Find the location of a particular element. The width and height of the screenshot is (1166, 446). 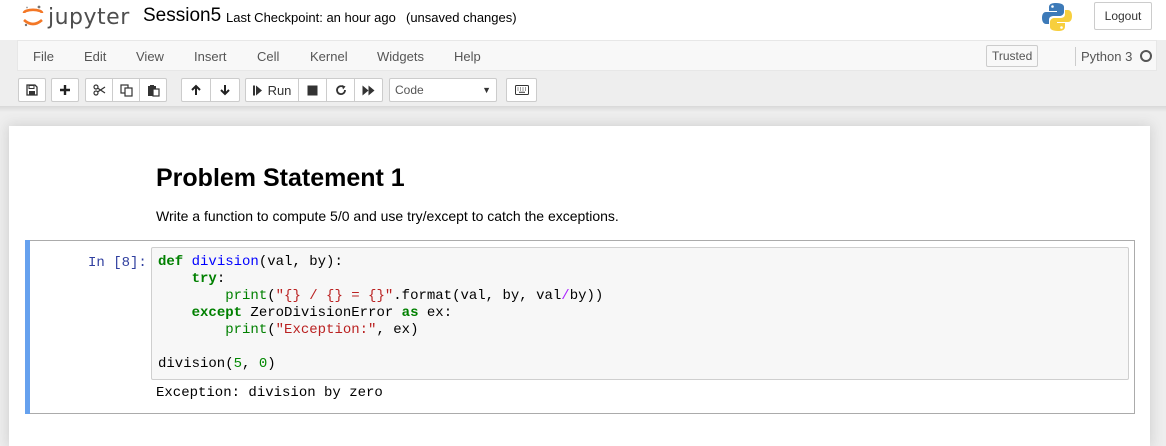

keyboard-icon is located at coordinates (521, 90).